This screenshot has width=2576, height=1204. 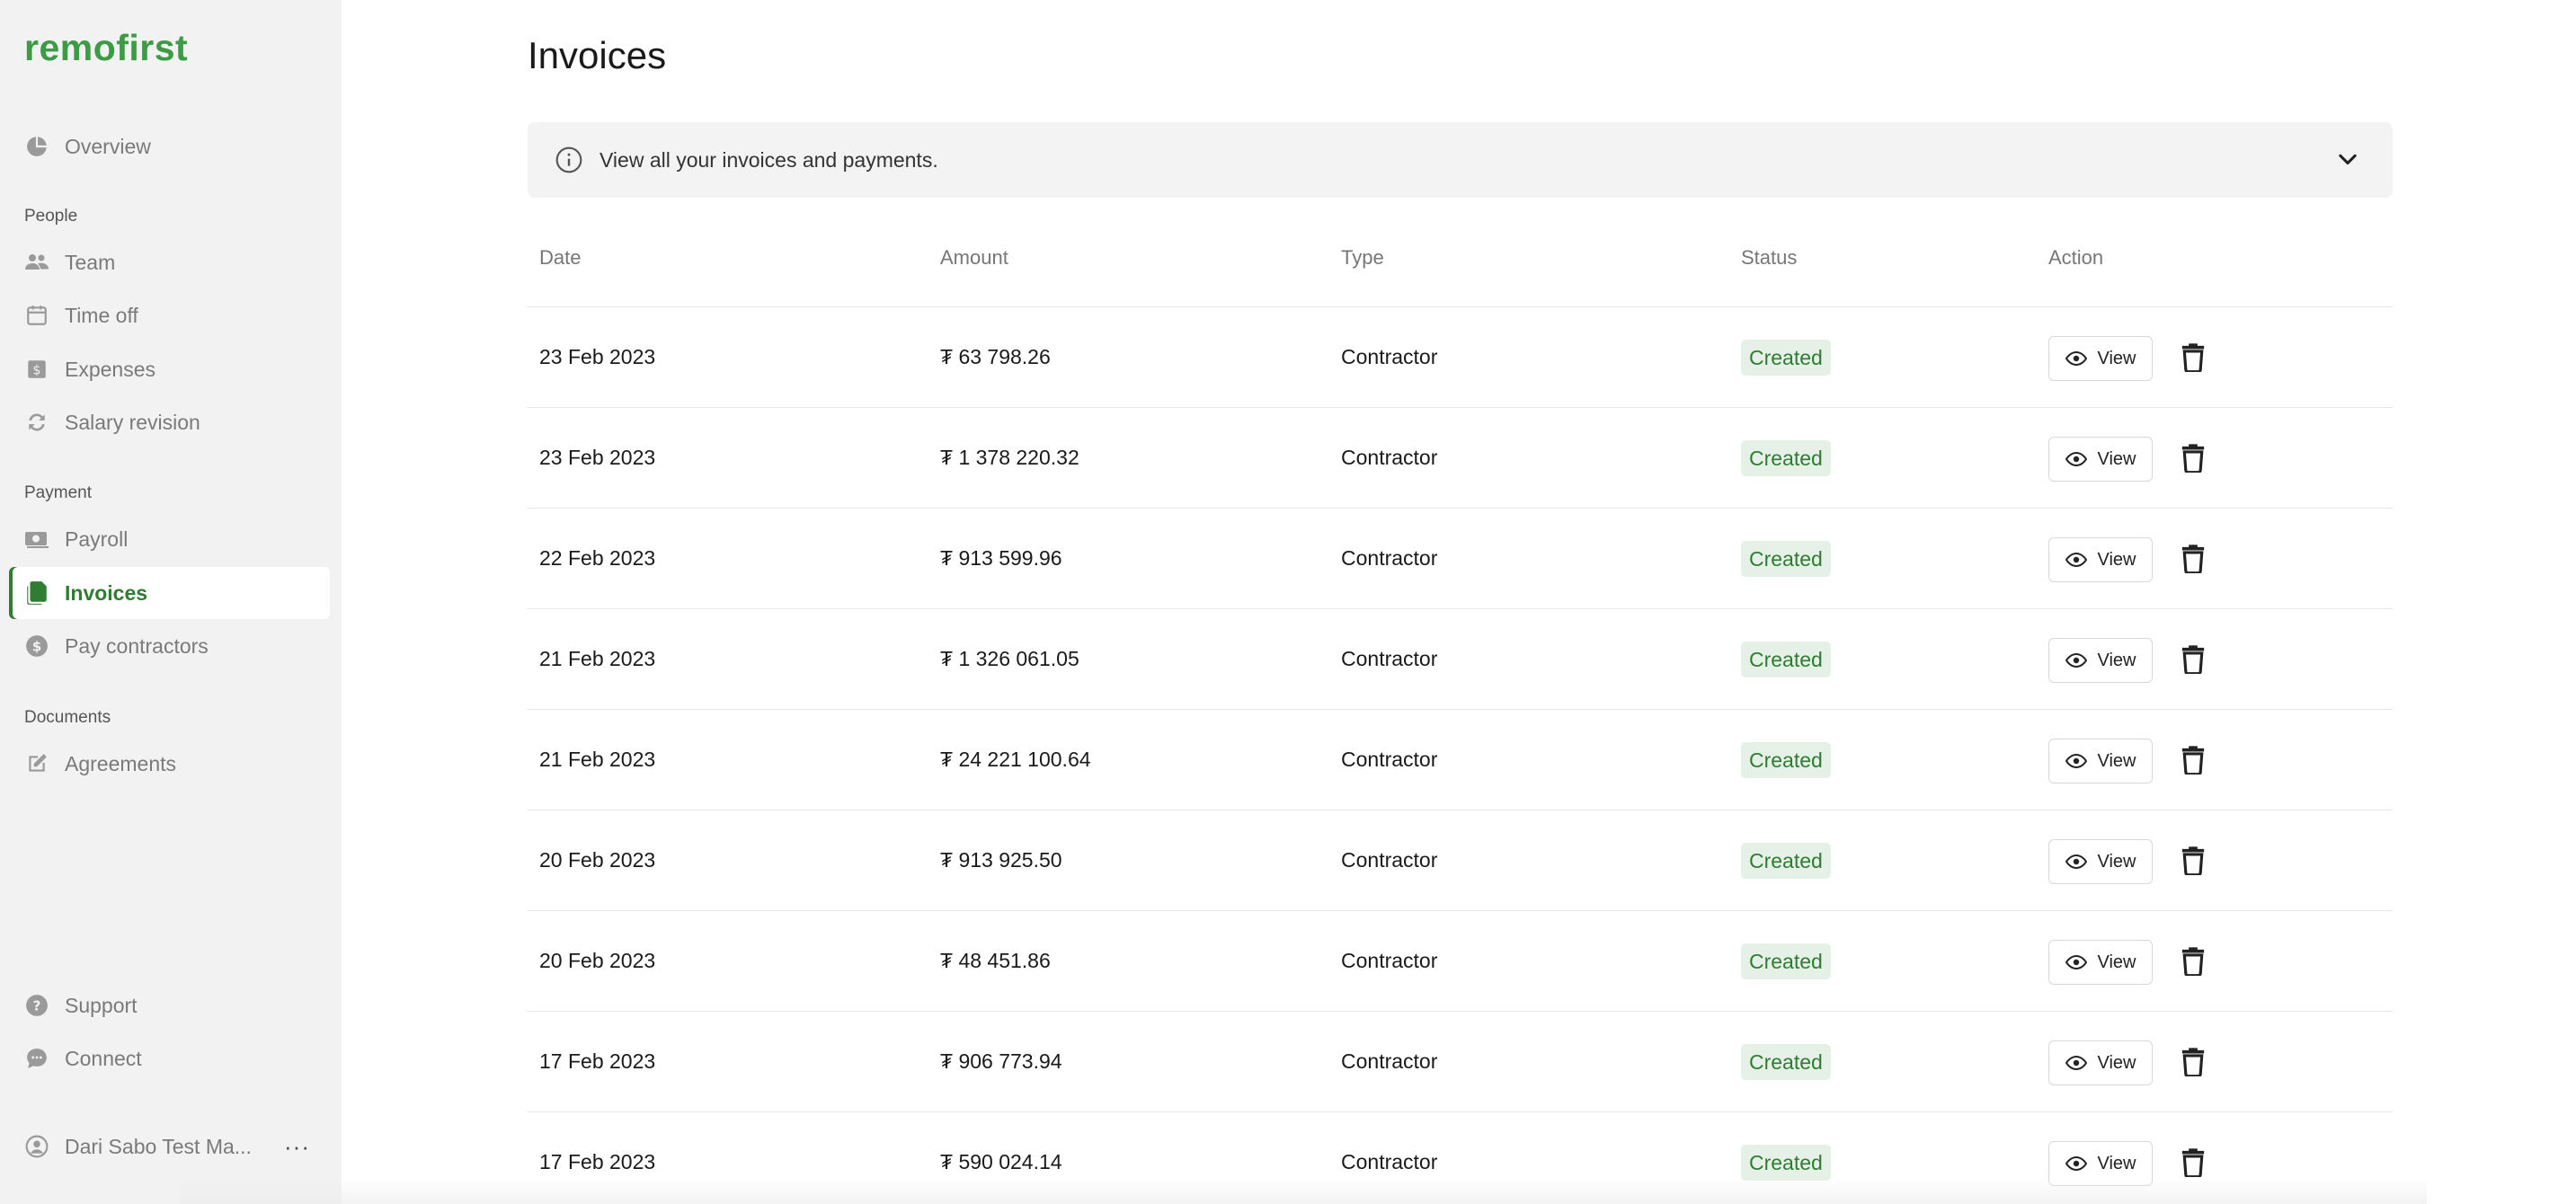 What do you see at coordinates (58, 493) in the screenshot?
I see `section-label-payment: Payment` at bounding box center [58, 493].